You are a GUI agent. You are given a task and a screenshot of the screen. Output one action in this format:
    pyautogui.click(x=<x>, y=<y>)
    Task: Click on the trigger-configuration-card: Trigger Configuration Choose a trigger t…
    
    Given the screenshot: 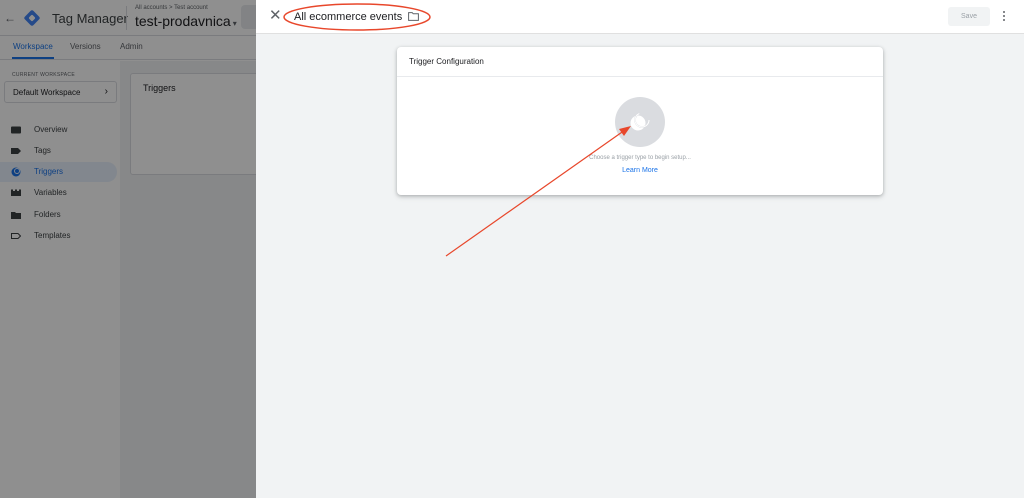 What is the action you would take?
    pyautogui.click(x=640, y=121)
    